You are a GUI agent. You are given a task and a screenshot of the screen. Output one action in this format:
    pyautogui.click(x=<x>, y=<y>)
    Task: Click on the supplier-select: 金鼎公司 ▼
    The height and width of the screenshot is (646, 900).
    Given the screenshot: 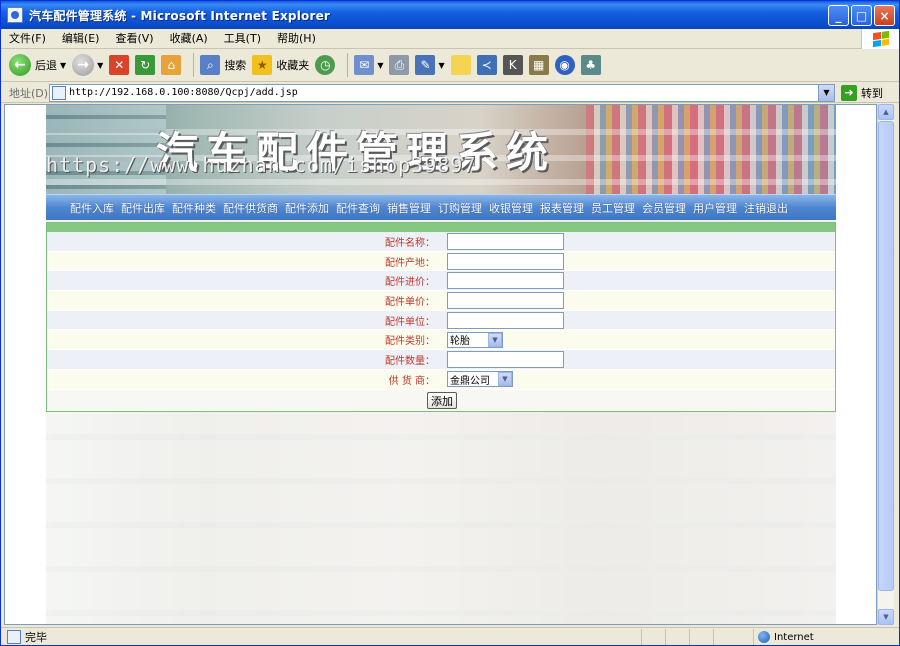 What is the action you would take?
    pyautogui.click(x=480, y=379)
    